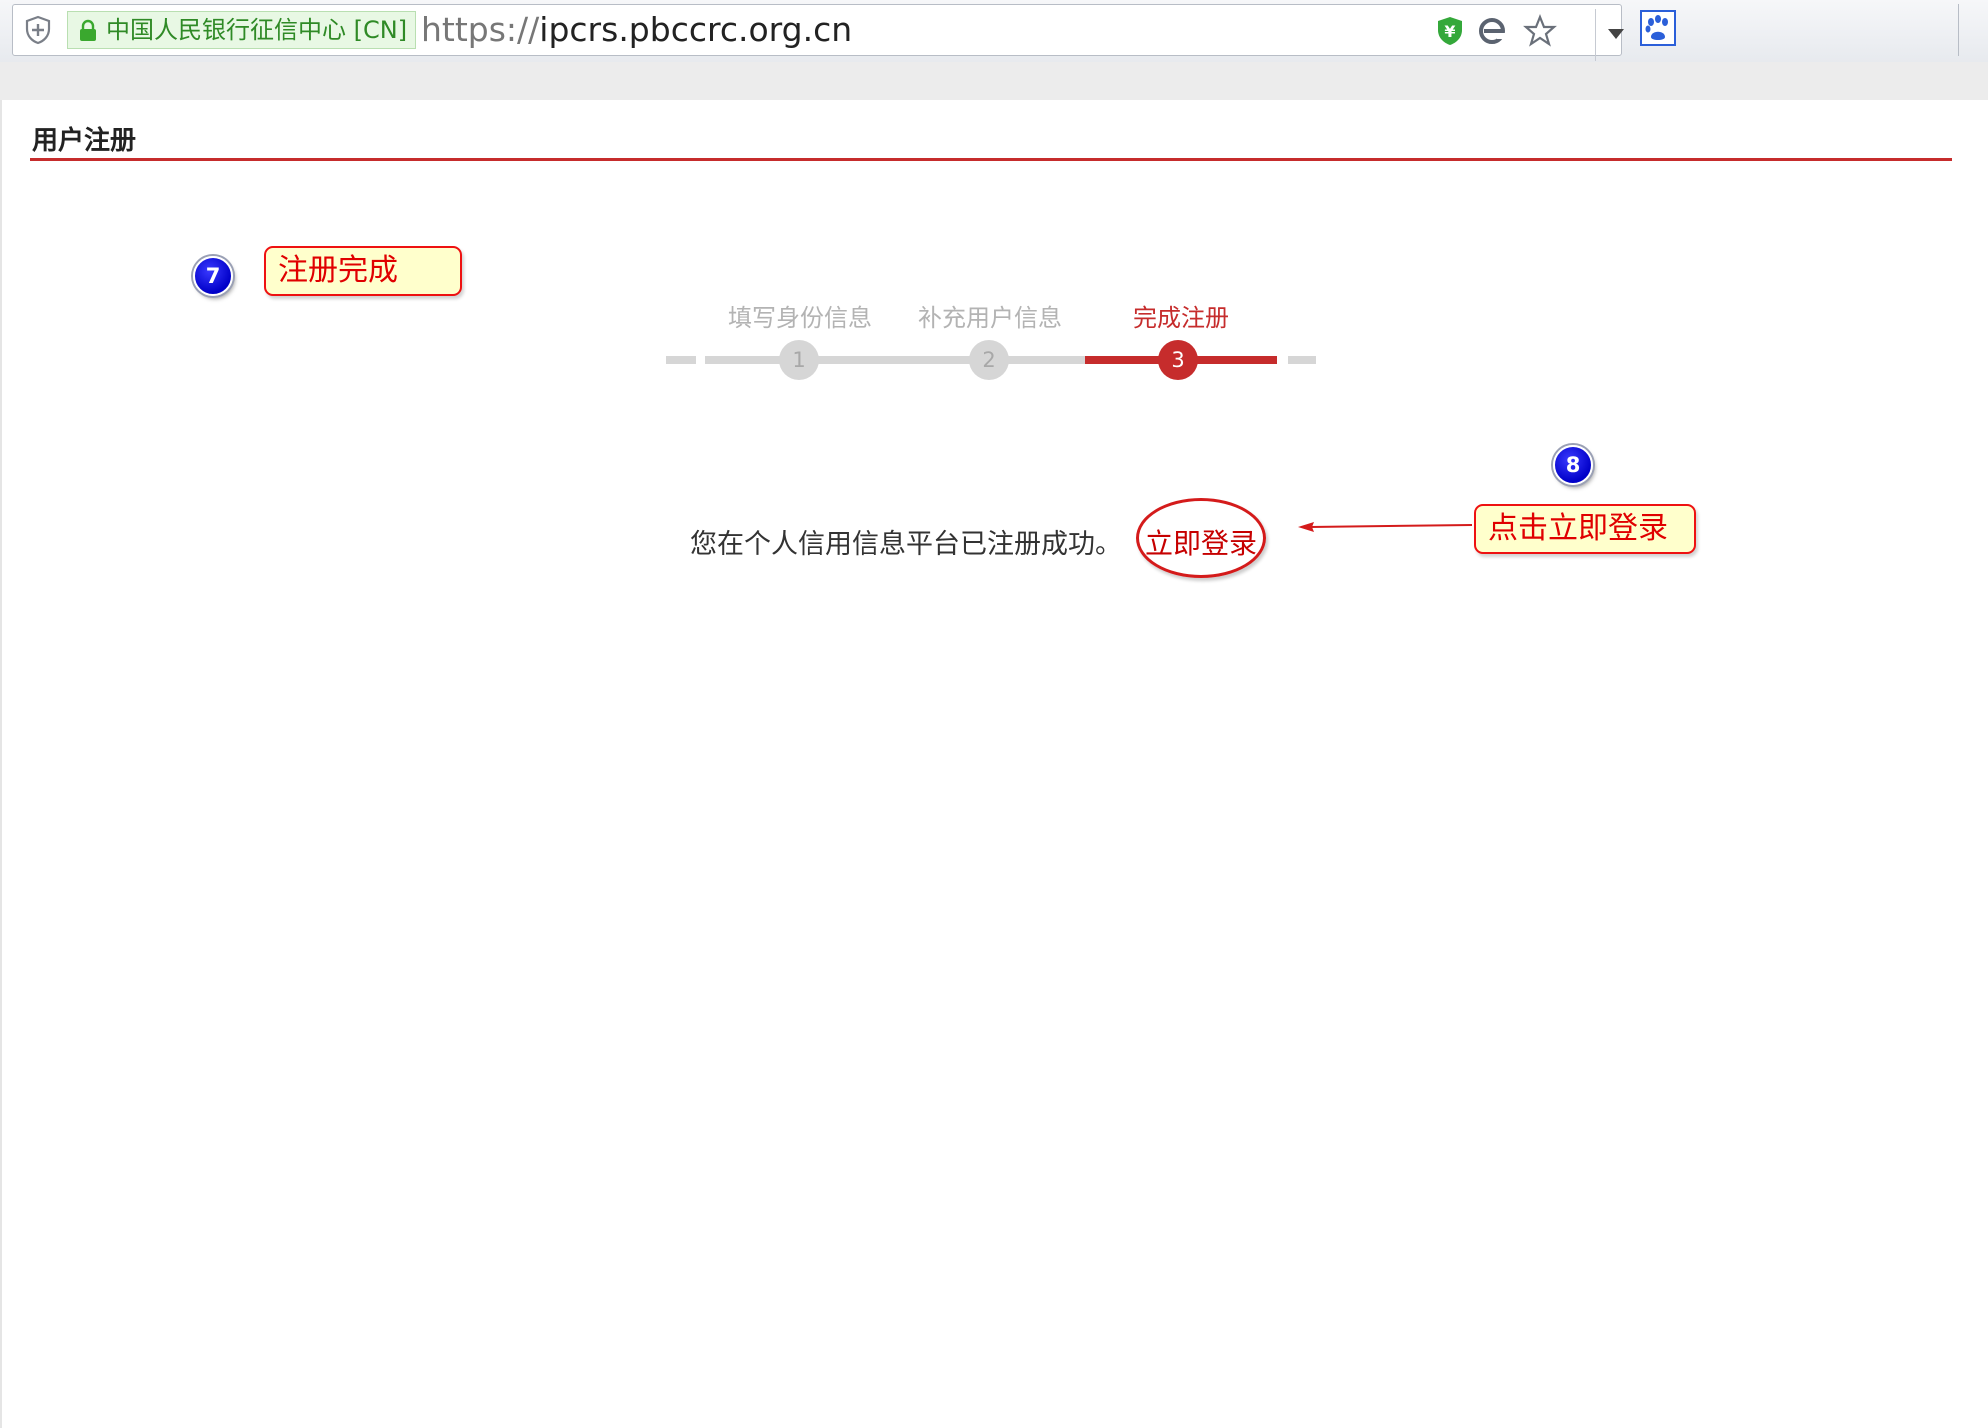 Image resolution: width=1988 pixels, height=1428 pixels. What do you see at coordinates (88, 30) in the screenshot?
I see `lock-icon` at bounding box center [88, 30].